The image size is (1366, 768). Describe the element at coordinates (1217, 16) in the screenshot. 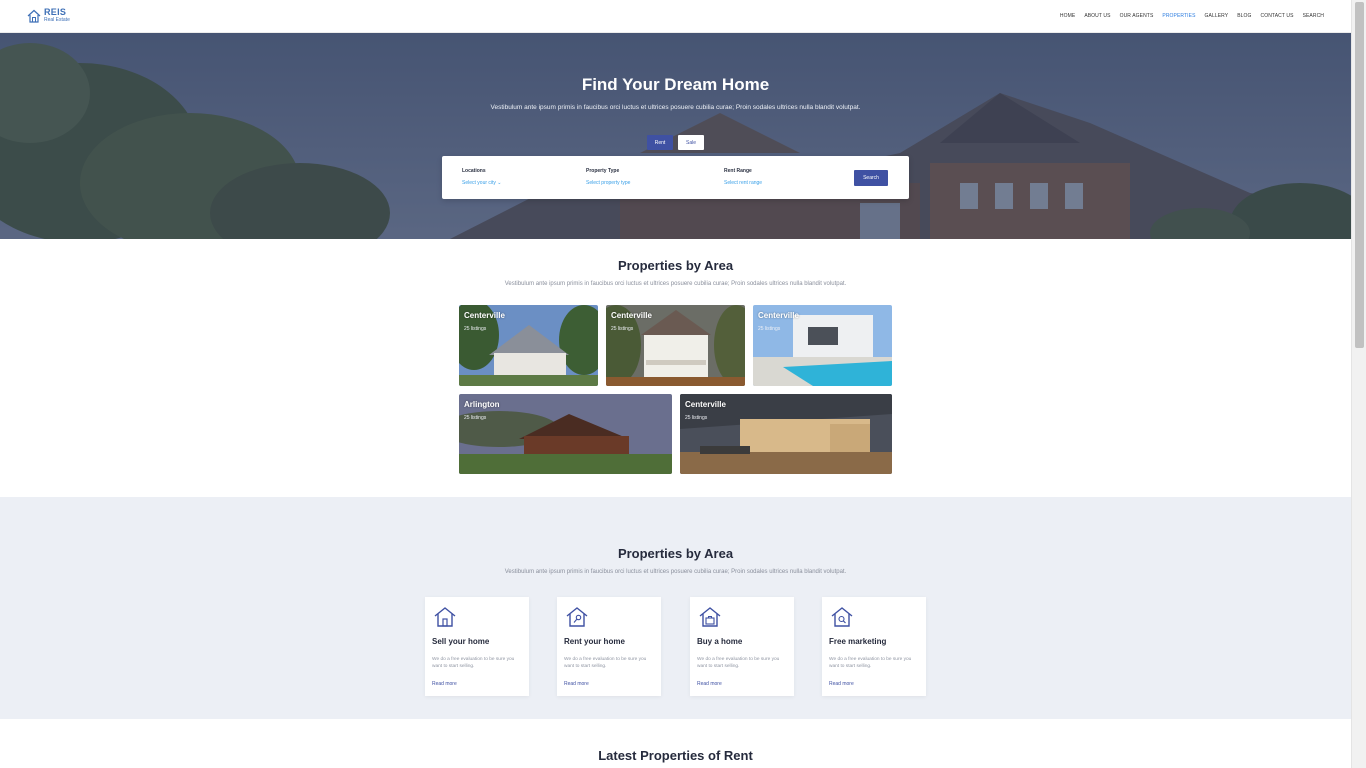

I see `nav-gallery: GALLERY` at that location.